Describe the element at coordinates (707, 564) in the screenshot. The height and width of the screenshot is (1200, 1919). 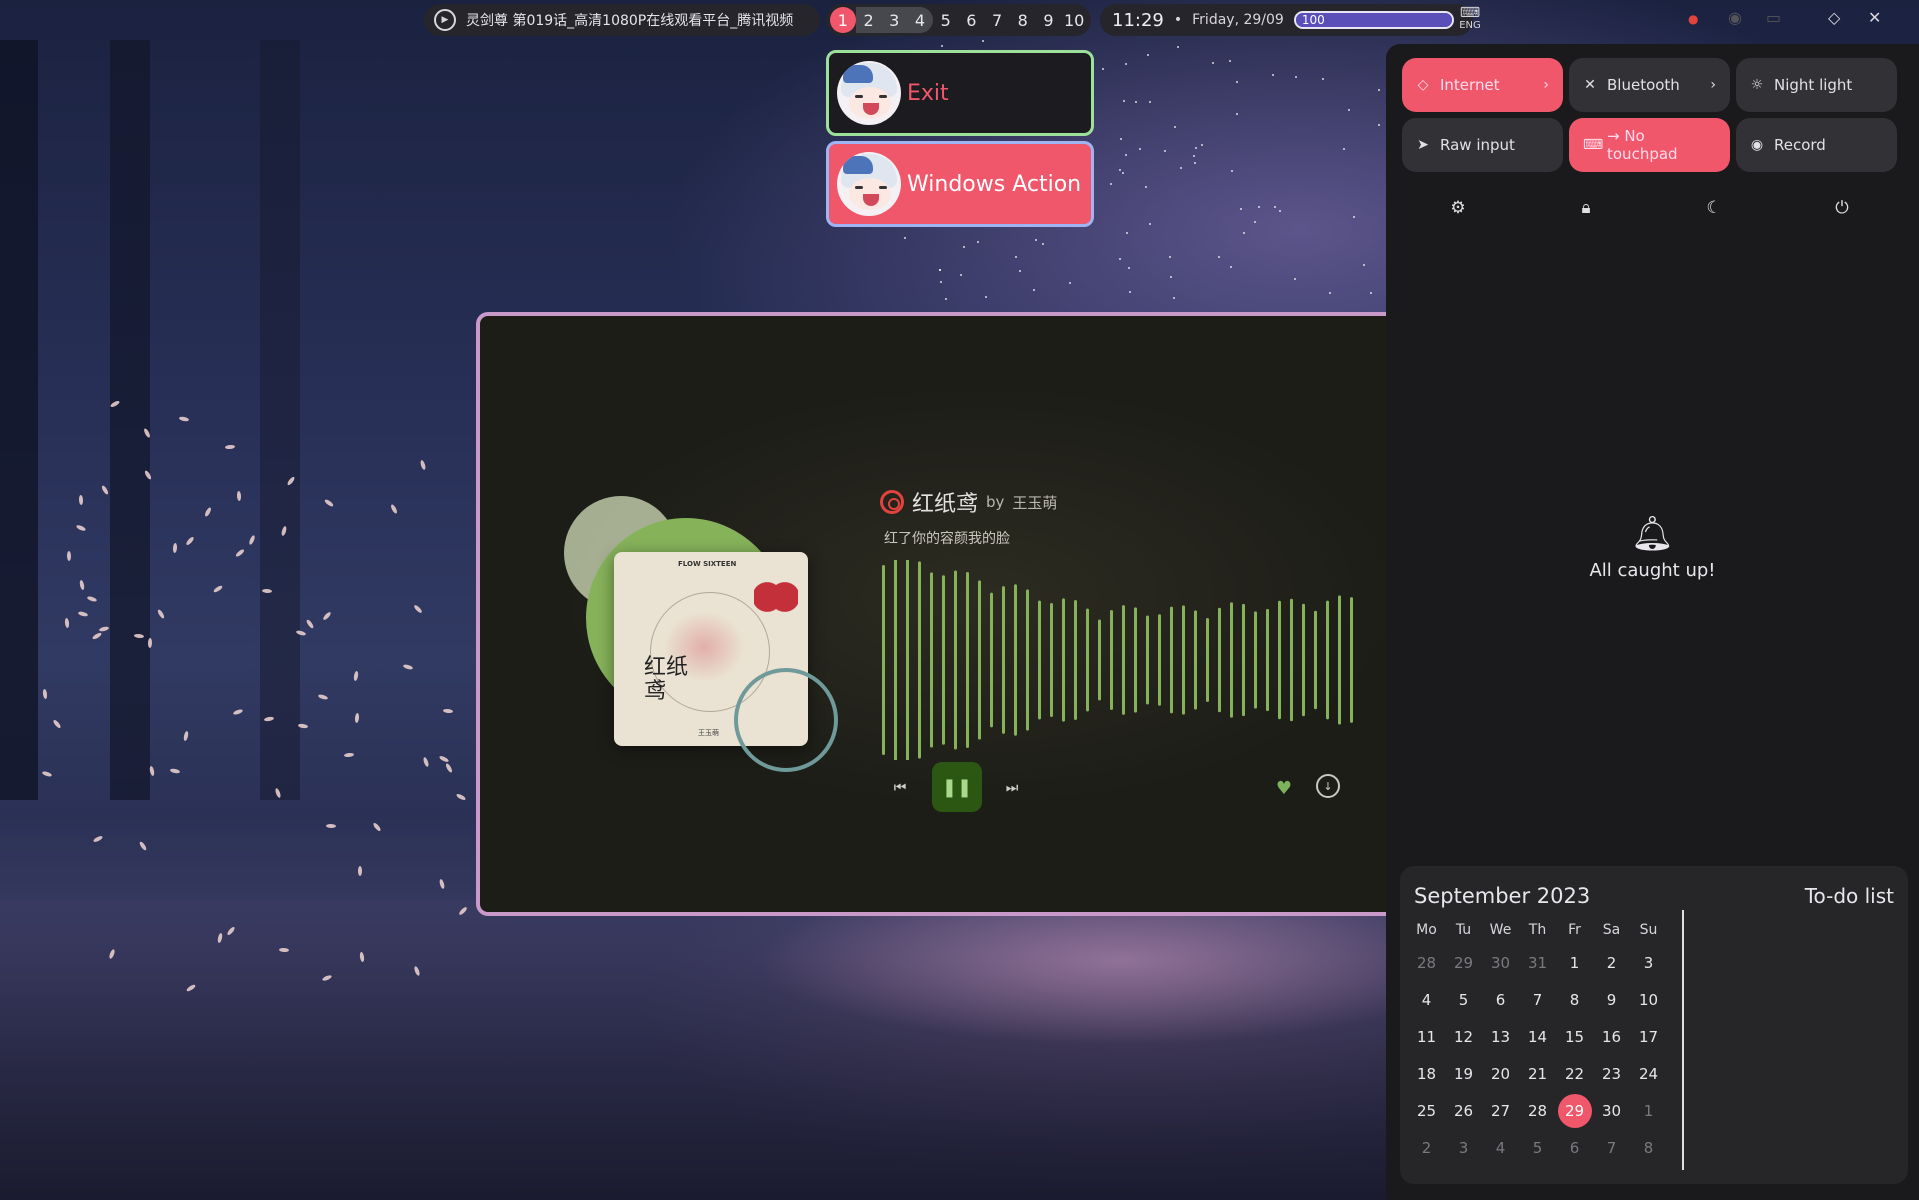
I see `cover-brand: FLOW SIXTEEN` at that location.